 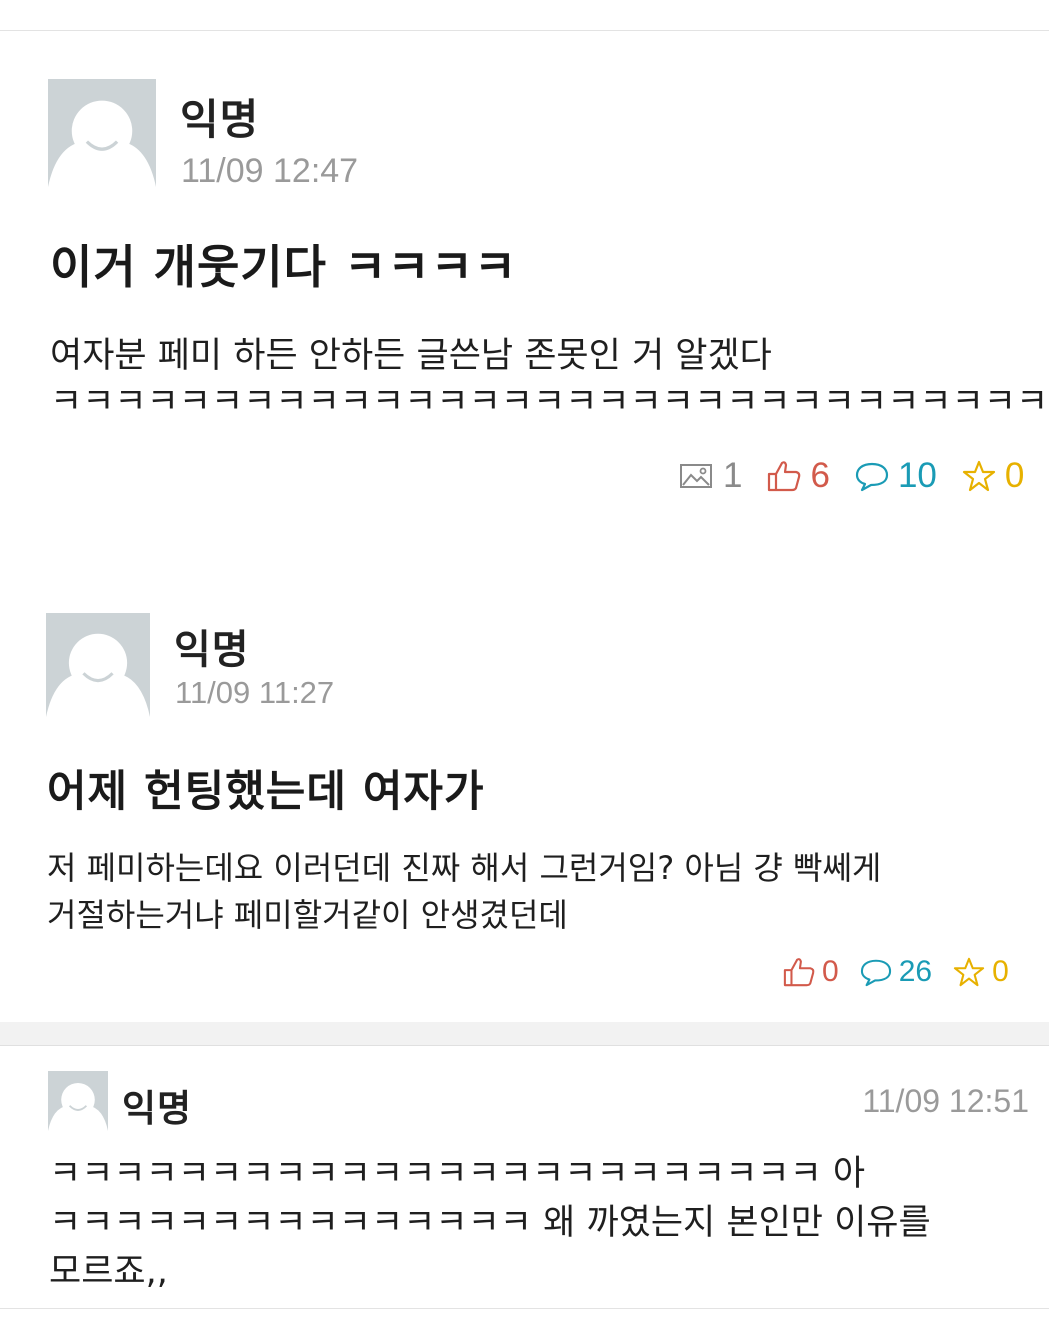 I want to click on top-divider, so click(x=524, y=30).